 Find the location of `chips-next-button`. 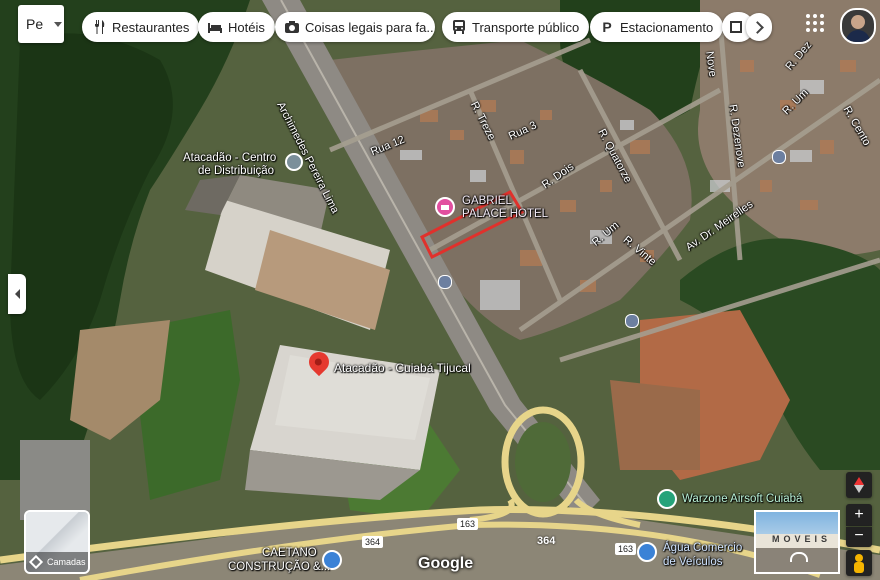

chips-next-button is located at coordinates (759, 27).